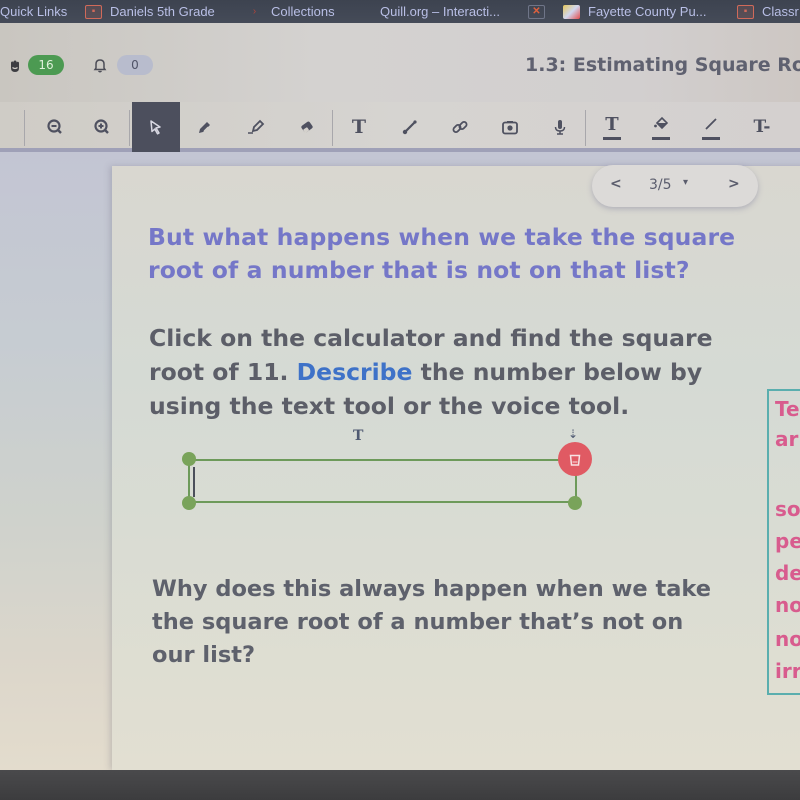  What do you see at coordinates (787, 573) in the screenshot?
I see `side-note-line: de` at bounding box center [787, 573].